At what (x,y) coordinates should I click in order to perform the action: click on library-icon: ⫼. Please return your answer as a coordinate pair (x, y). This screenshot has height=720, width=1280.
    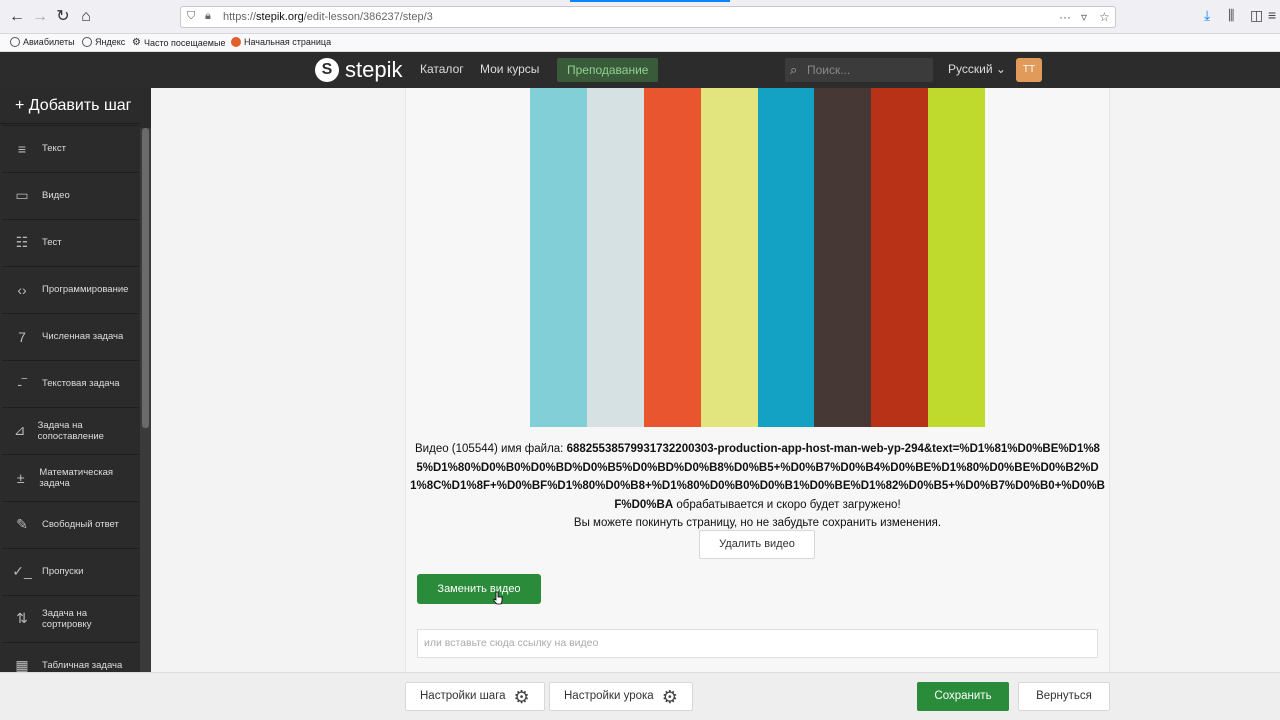
    Looking at the image, I should click on (1231, 15).